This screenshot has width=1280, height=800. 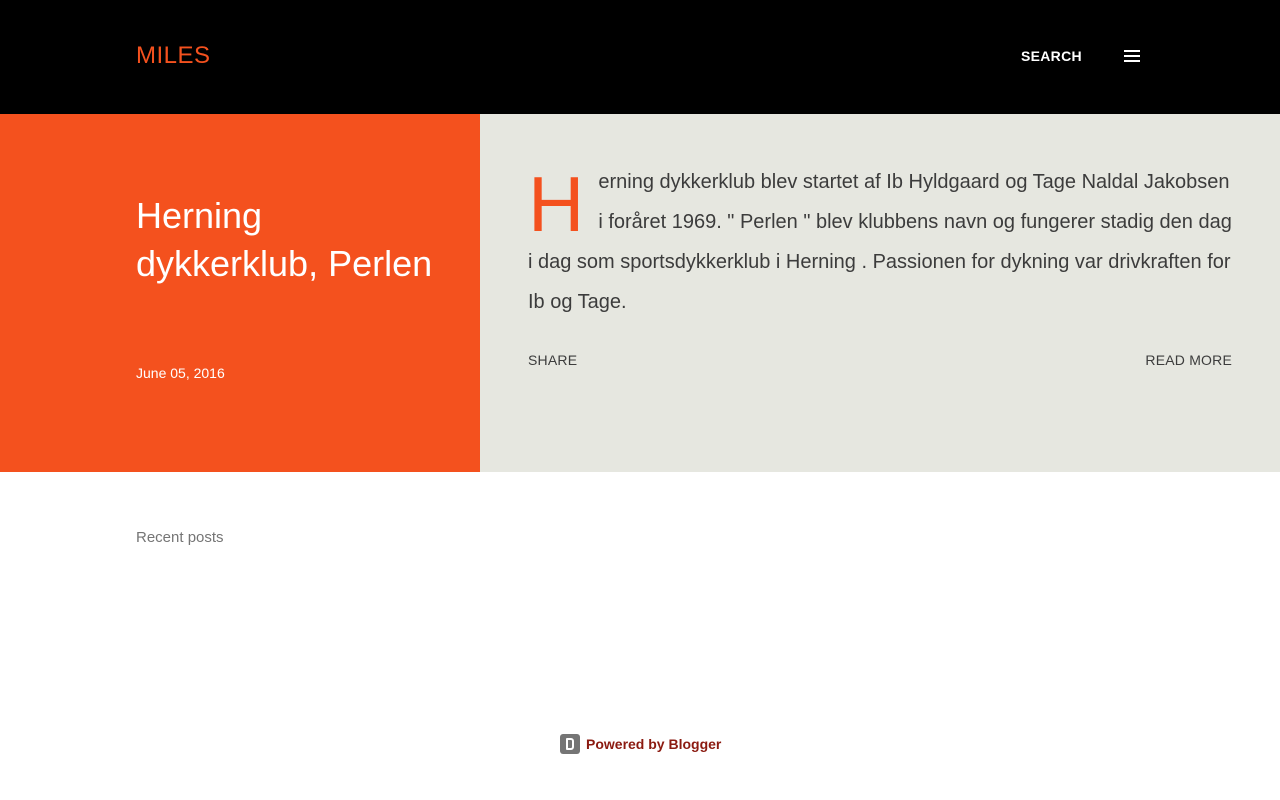 What do you see at coordinates (180, 373) in the screenshot?
I see `post-date-link: June 05, 2016` at bounding box center [180, 373].